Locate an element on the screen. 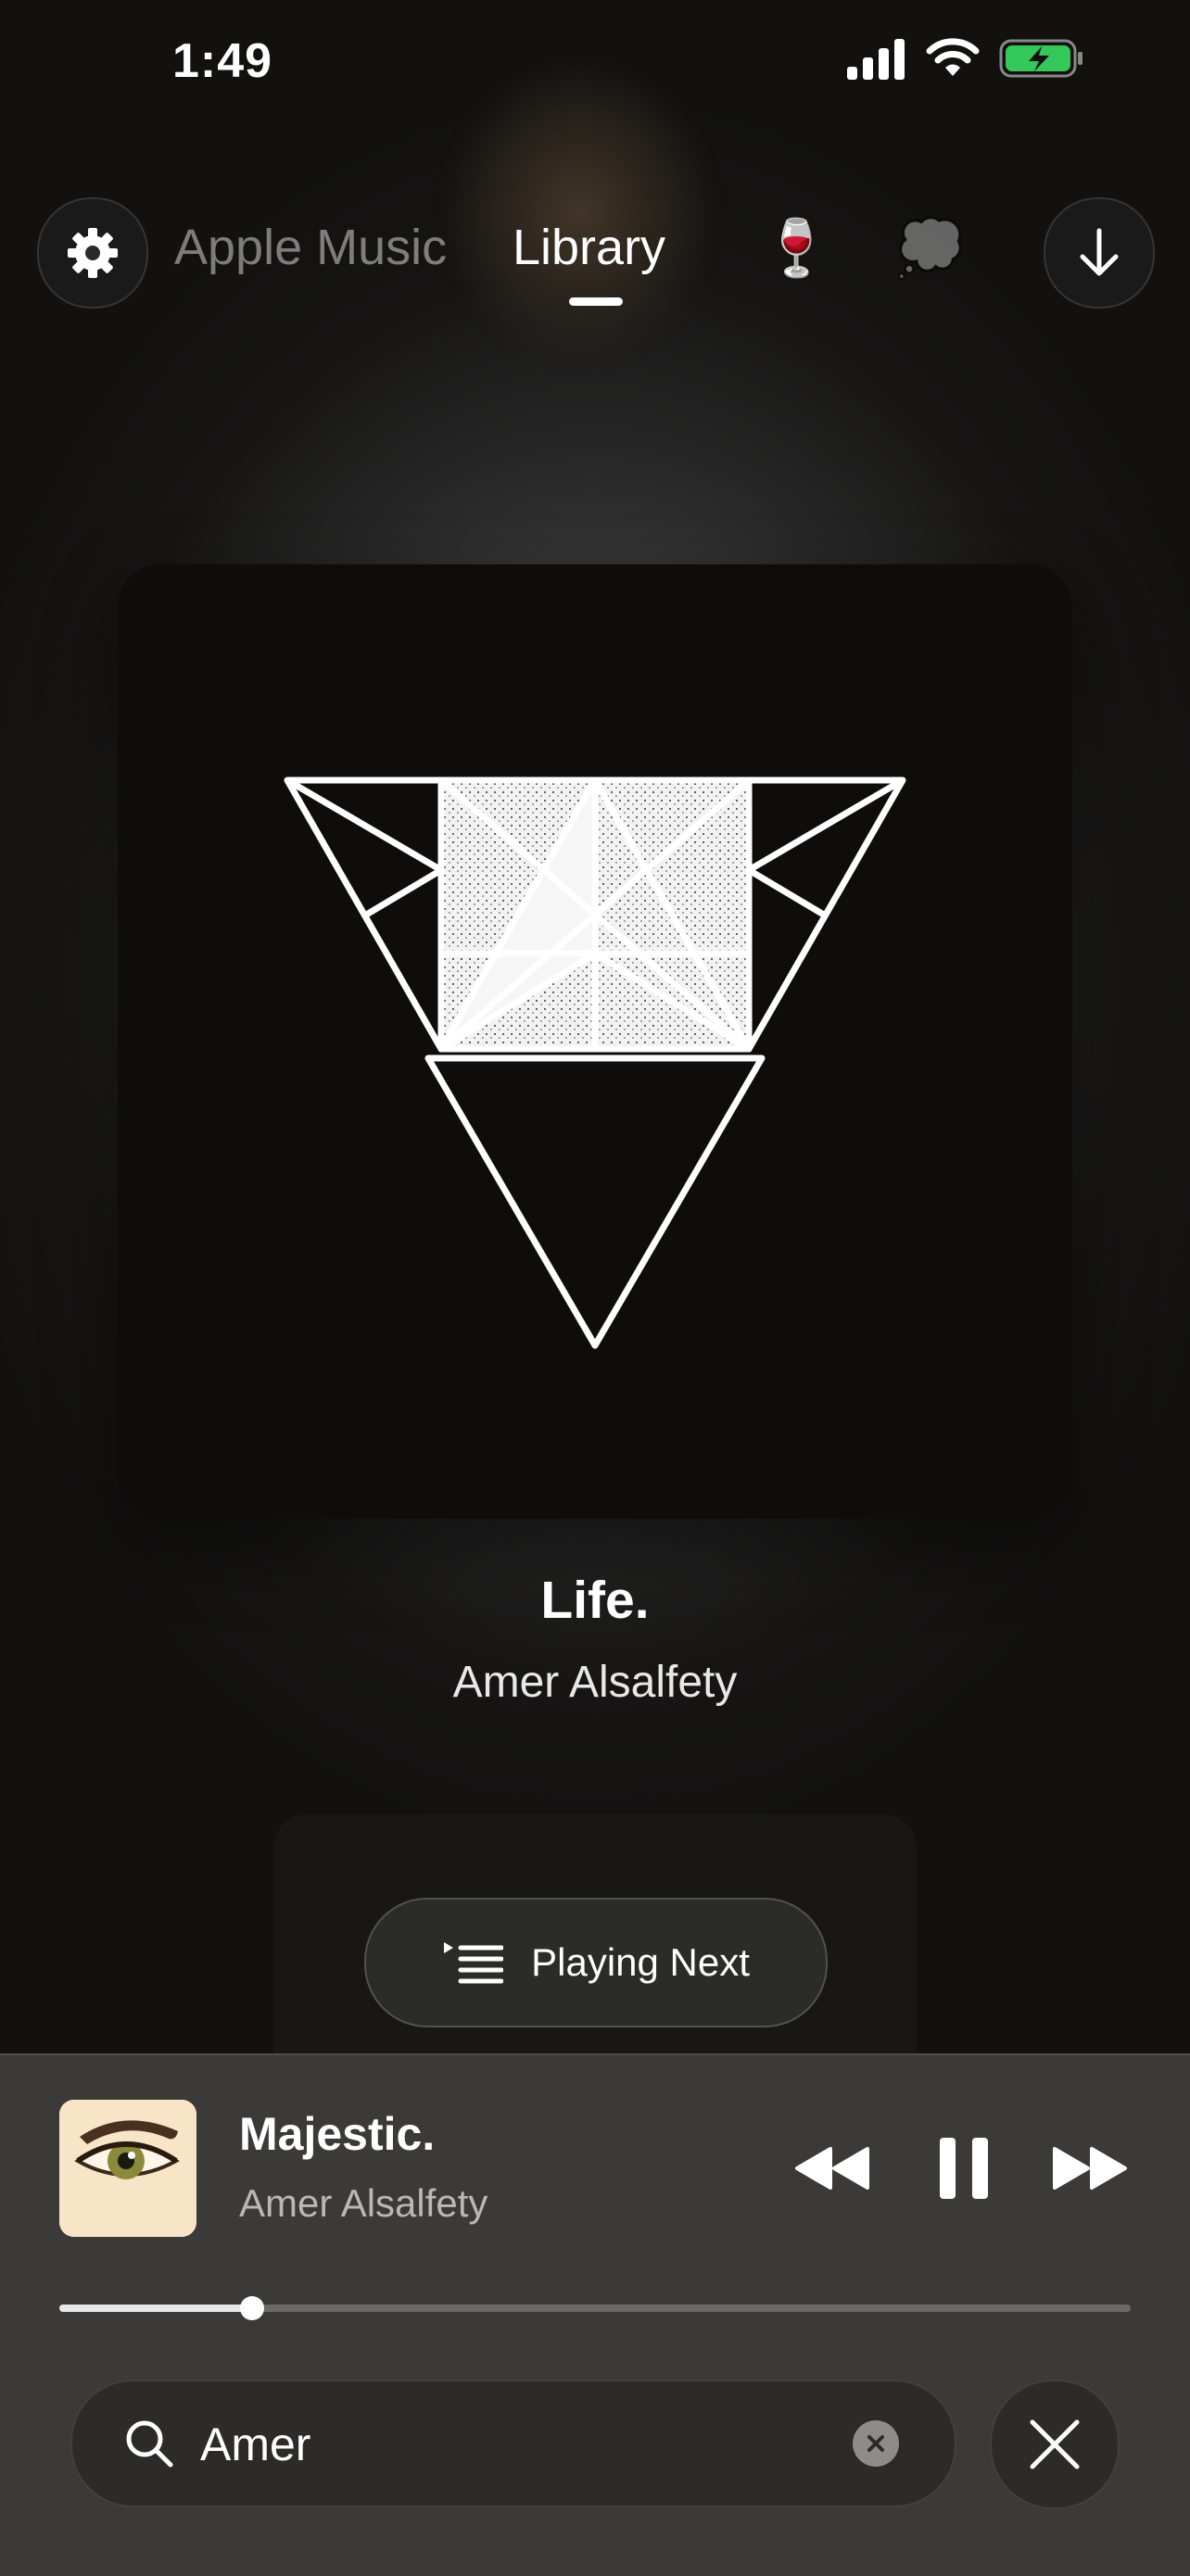 Image resolution: width=1190 pixels, height=2576 pixels. dismiss-button is located at coordinates (1099, 253).